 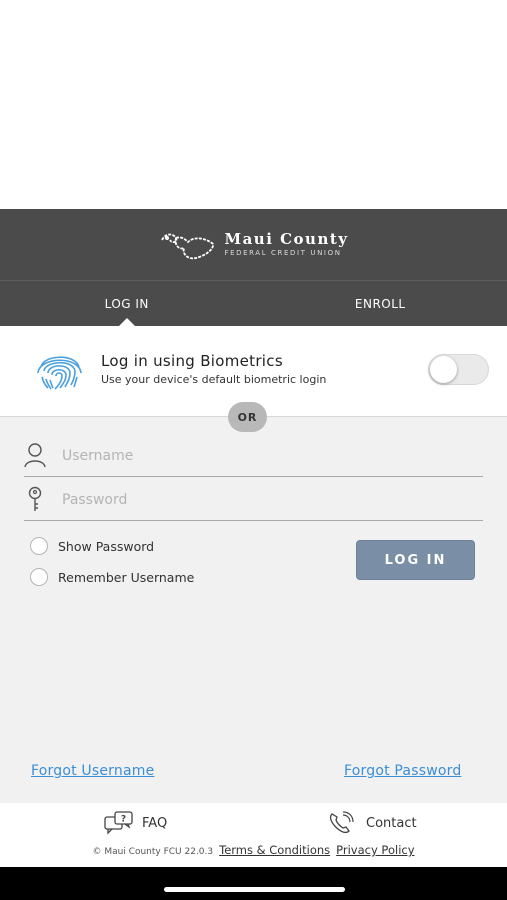 What do you see at coordinates (262, 500) in the screenshot?
I see `password-input` at bounding box center [262, 500].